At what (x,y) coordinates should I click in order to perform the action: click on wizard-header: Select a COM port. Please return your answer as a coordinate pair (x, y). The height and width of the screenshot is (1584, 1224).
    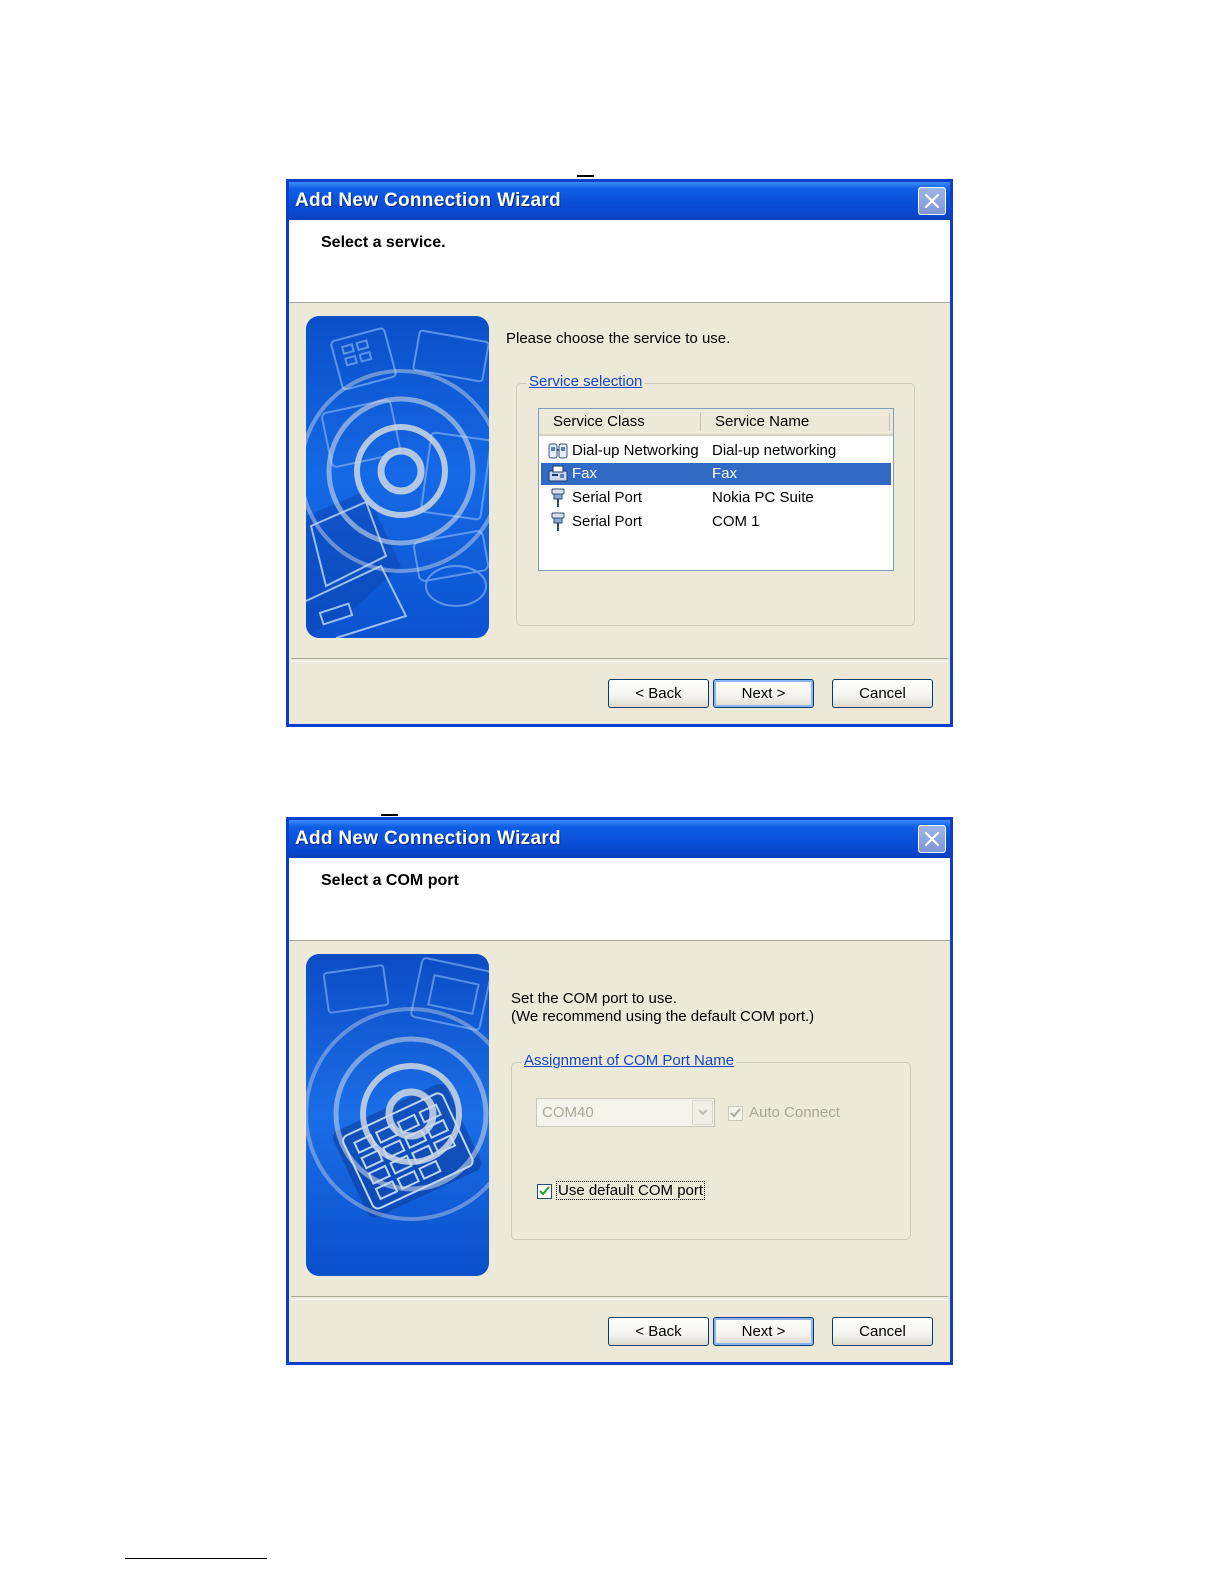
    Looking at the image, I should click on (619, 899).